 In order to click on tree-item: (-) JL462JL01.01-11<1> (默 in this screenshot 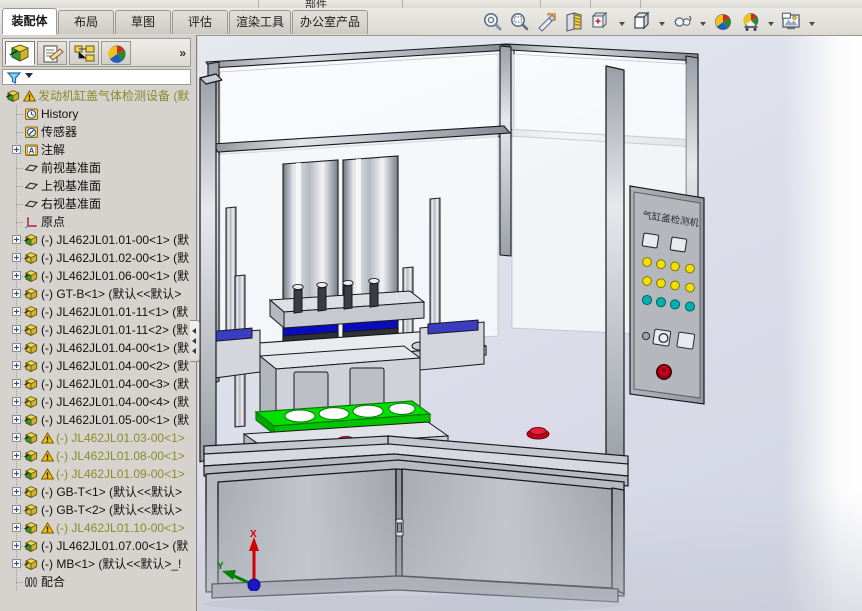, I will do `click(96, 312)`.